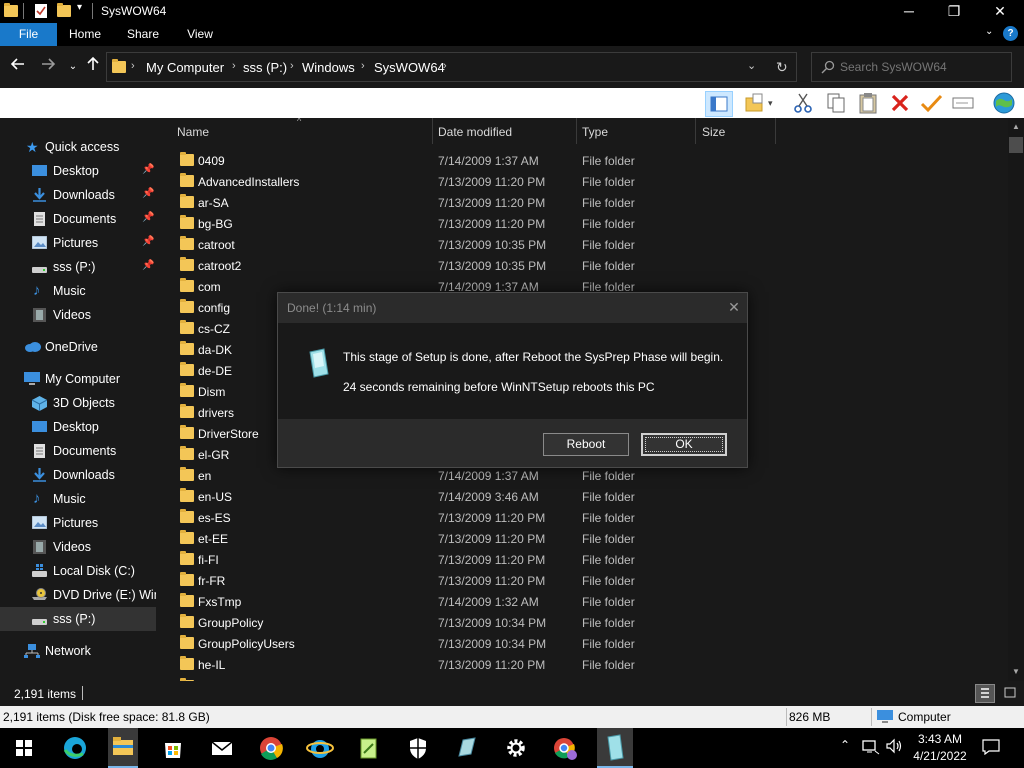  Describe the element at coordinates (1016, 145) in the screenshot. I see `scrollbar-thumb` at that location.